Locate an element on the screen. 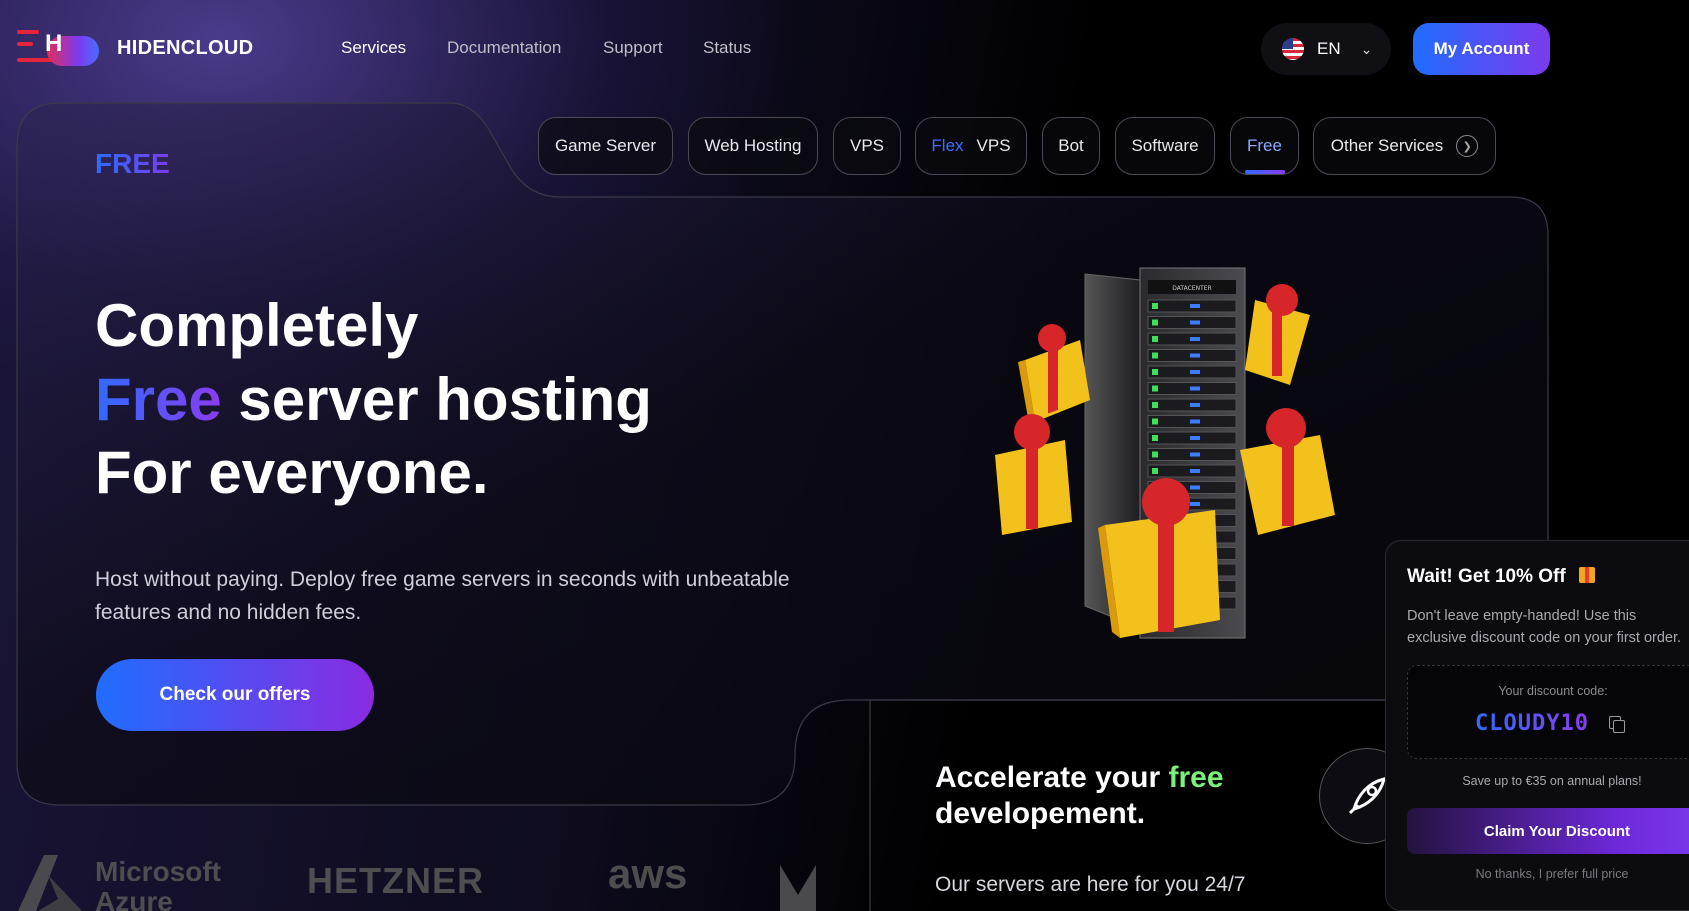 Image resolution: width=1689 pixels, height=911 pixels. nav-documentation: Documentation is located at coordinates (504, 48).